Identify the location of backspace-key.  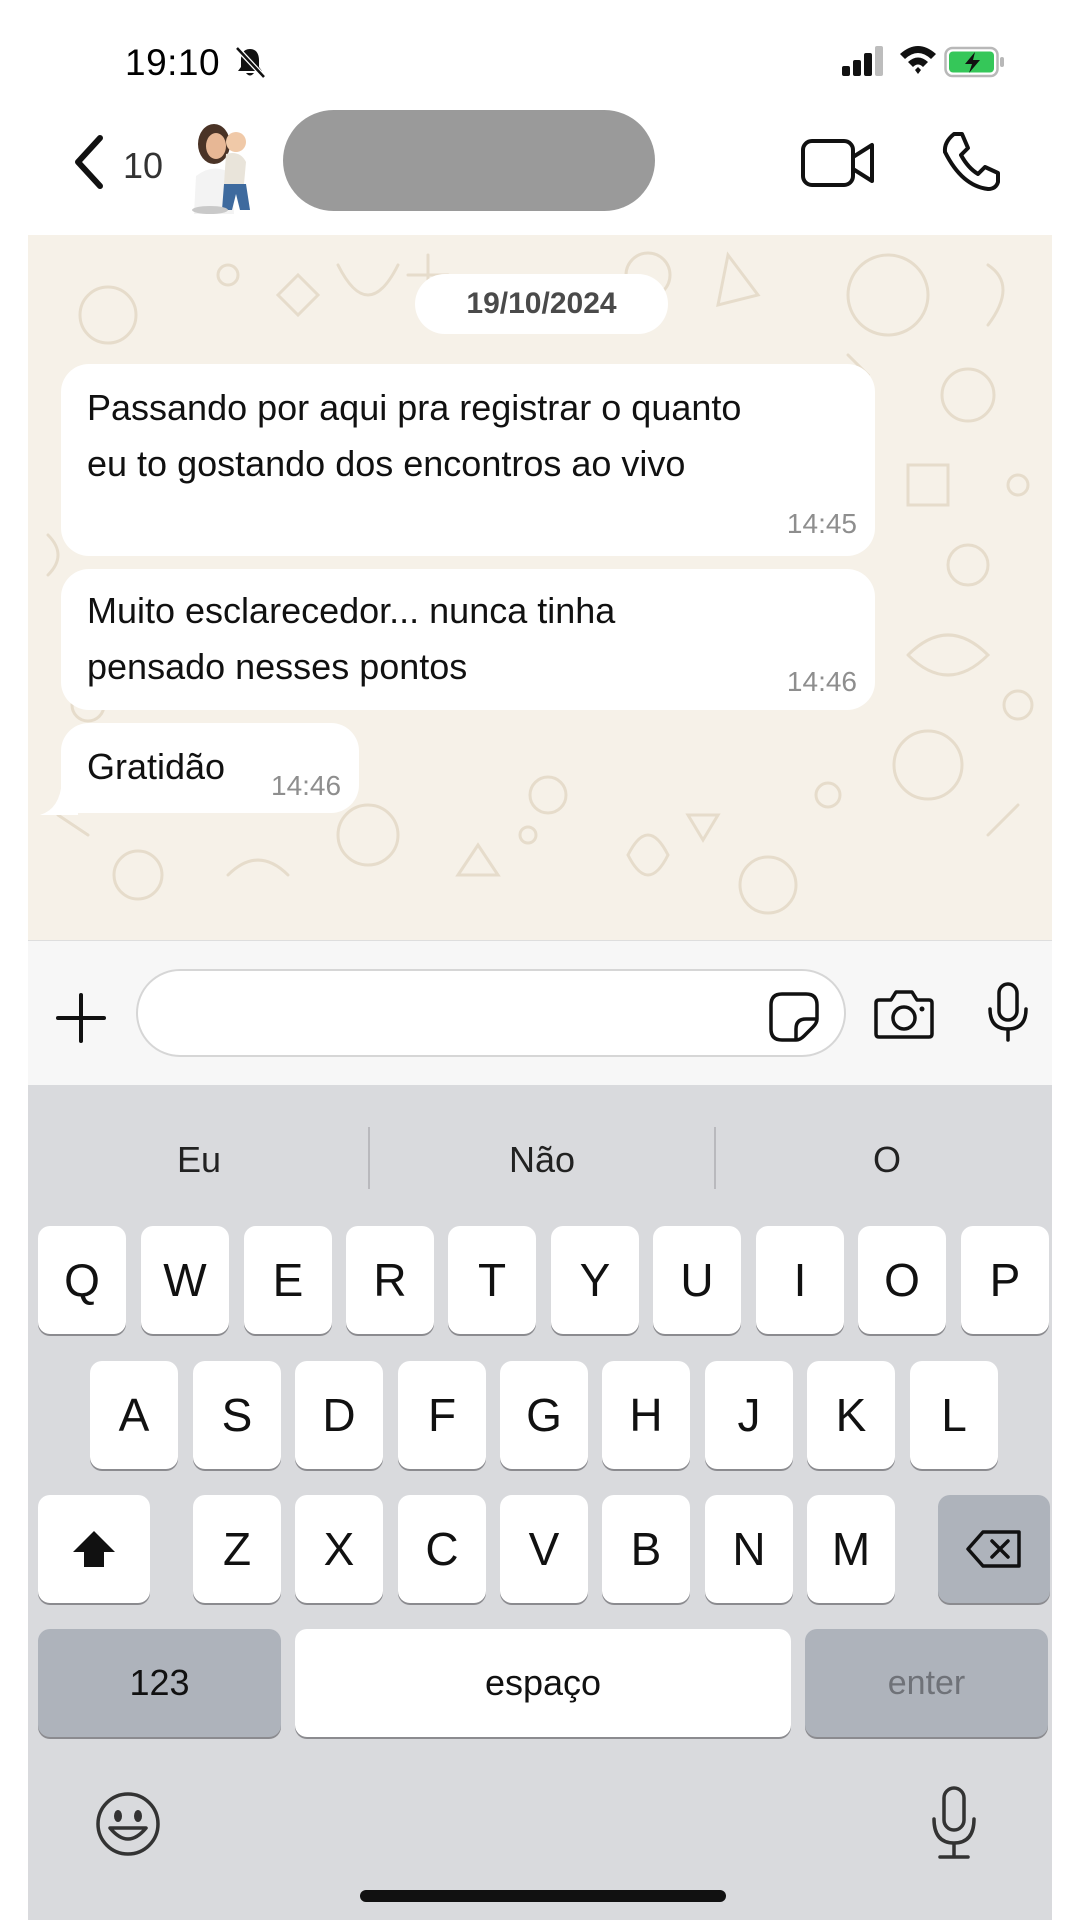
(994, 1549).